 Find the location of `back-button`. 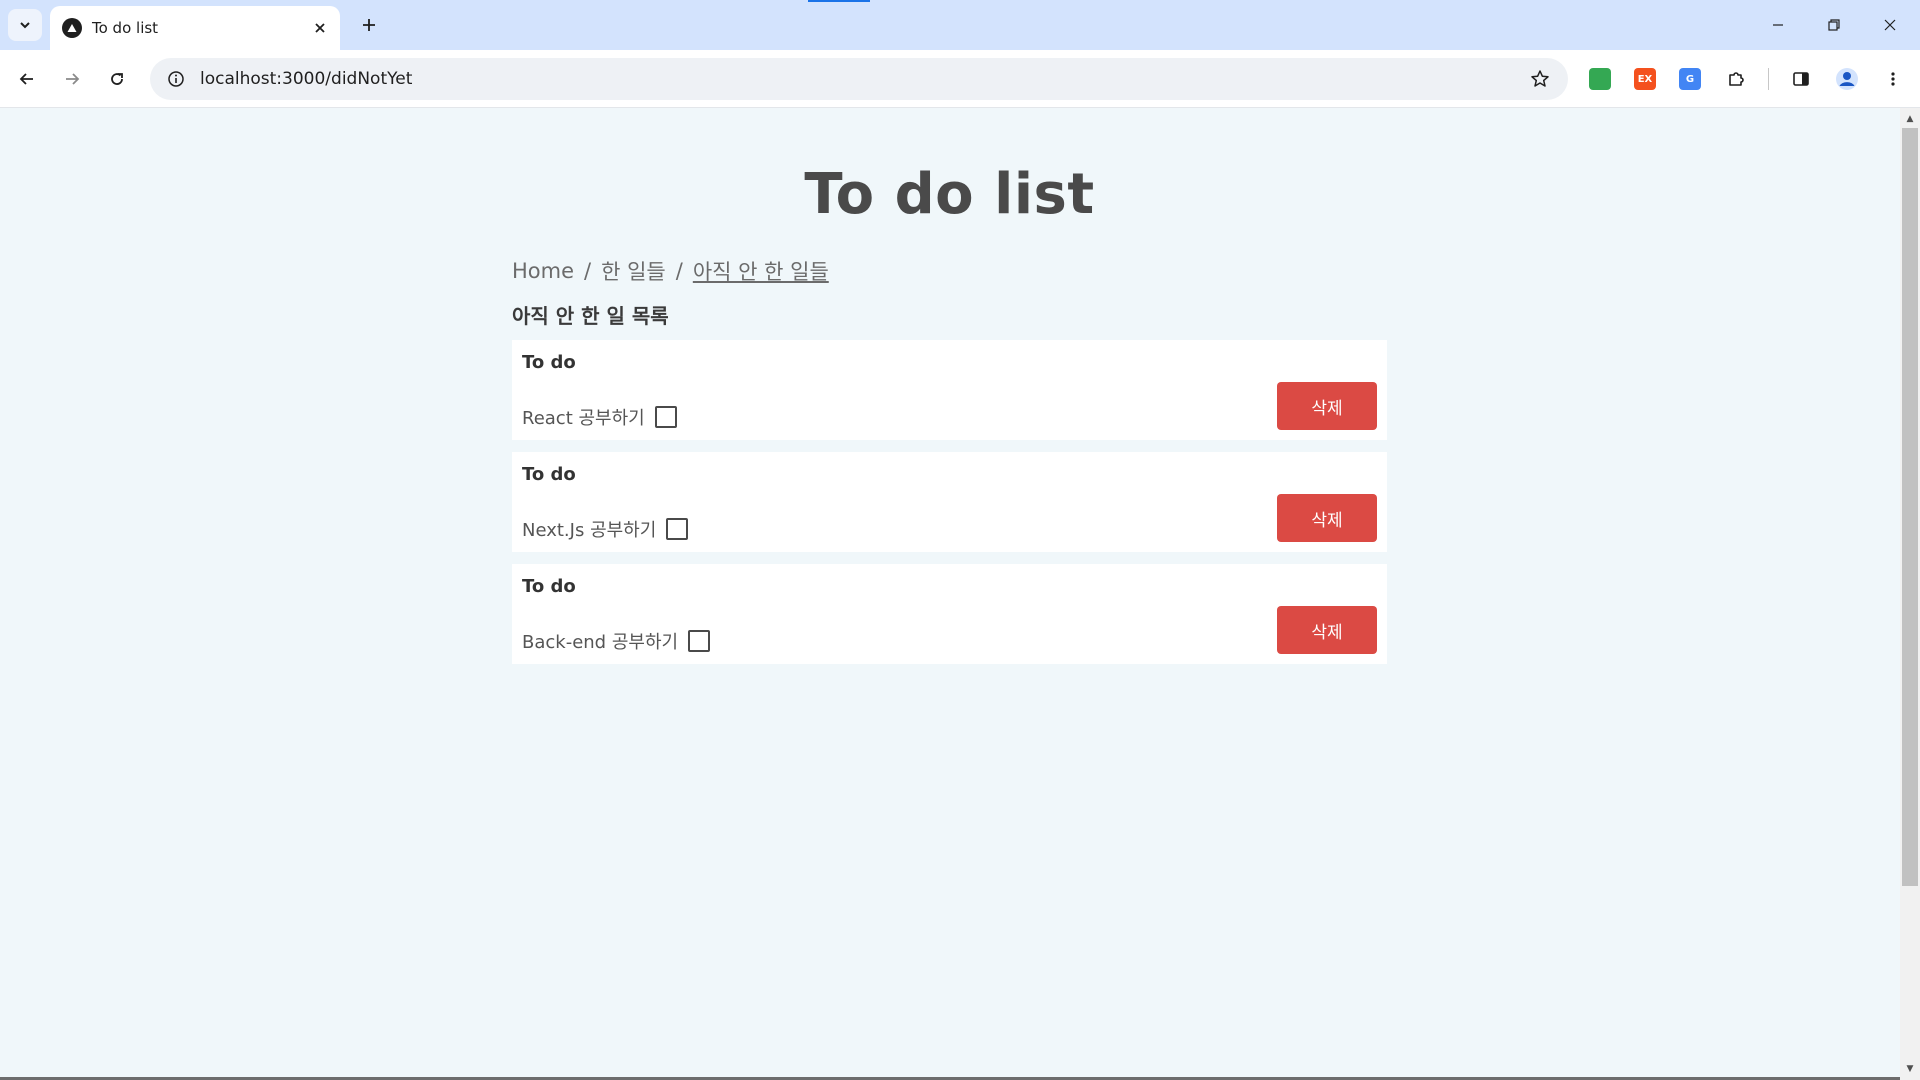

back-button is located at coordinates (27, 79).